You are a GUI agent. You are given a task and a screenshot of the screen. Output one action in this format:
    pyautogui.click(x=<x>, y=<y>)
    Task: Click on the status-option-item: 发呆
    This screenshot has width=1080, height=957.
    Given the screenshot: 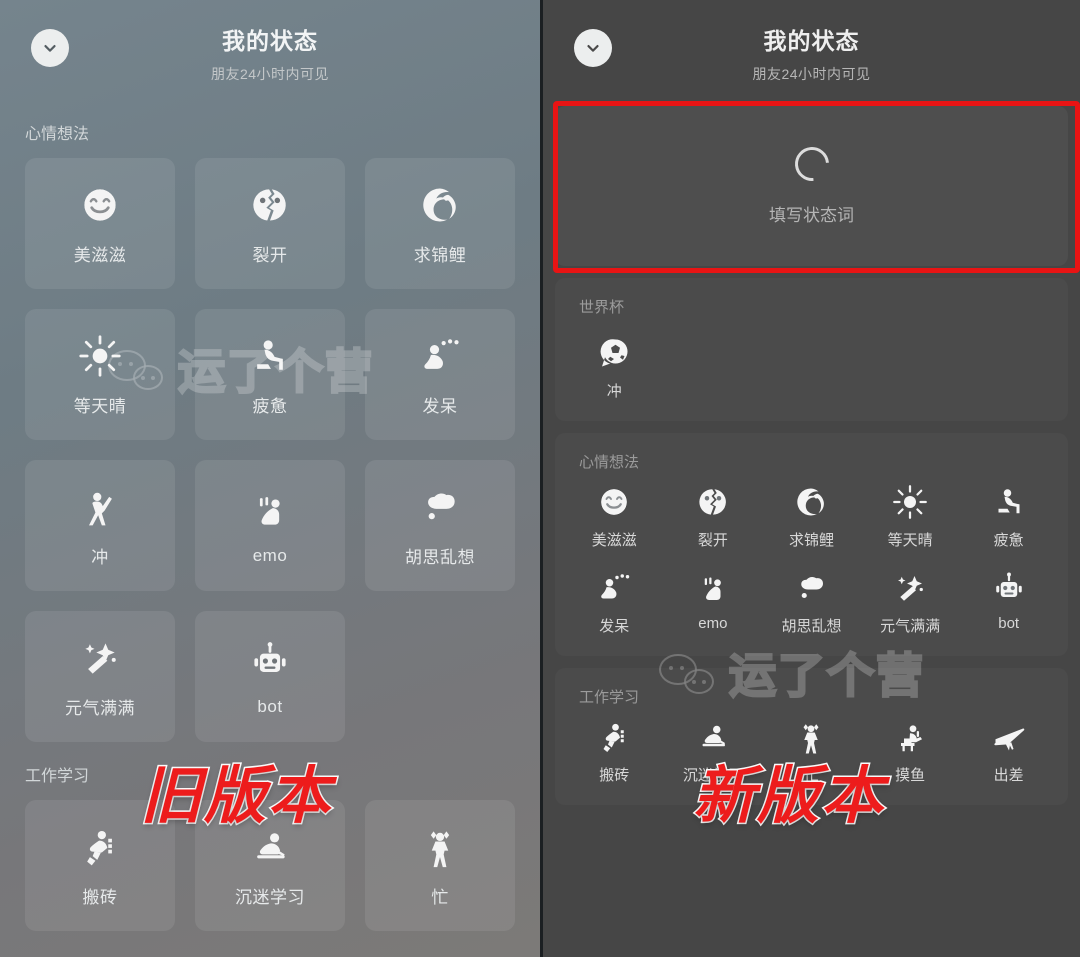 What is the action you would take?
    pyautogui.click(x=614, y=601)
    